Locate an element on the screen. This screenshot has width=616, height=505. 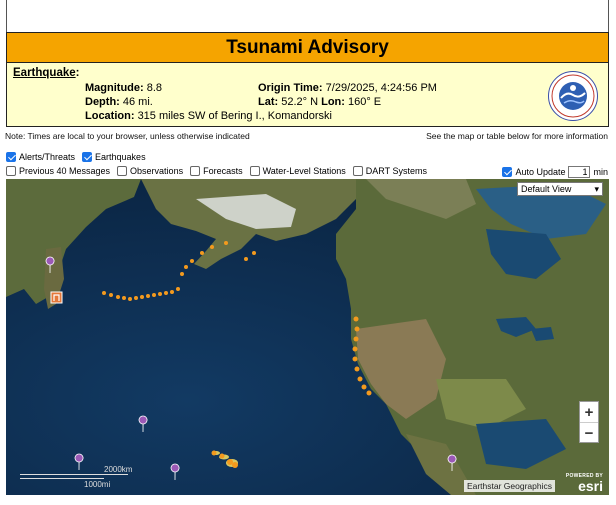
earthquakes-checkbox is located at coordinates (87, 157).